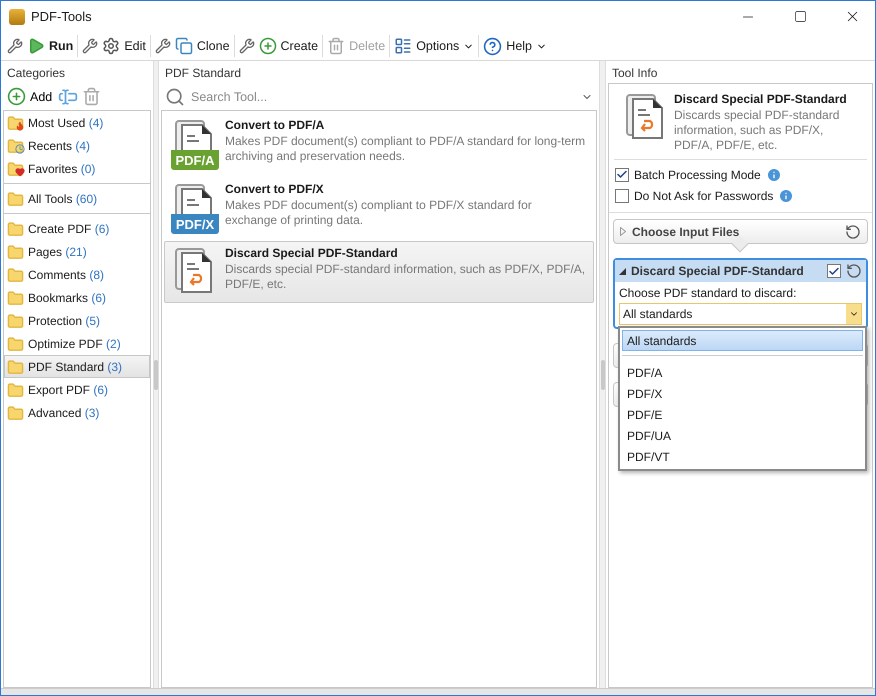  I want to click on expanded-triangle-icon, so click(622, 271).